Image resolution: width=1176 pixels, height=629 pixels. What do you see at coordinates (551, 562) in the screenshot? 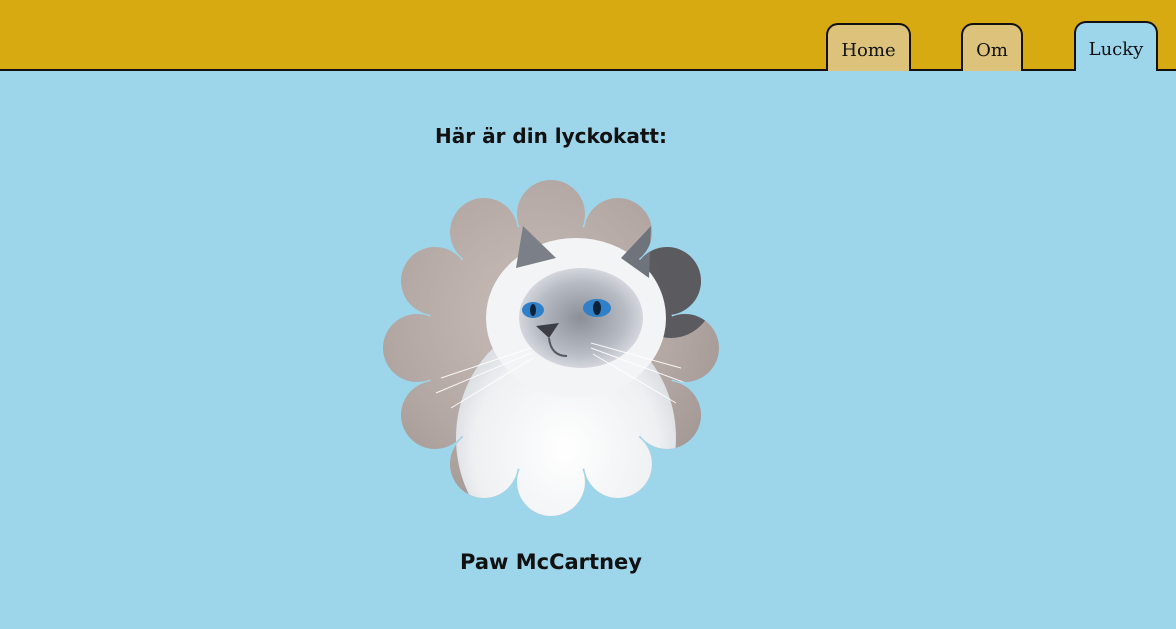
I see `cat-name: Paw McCartney` at bounding box center [551, 562].